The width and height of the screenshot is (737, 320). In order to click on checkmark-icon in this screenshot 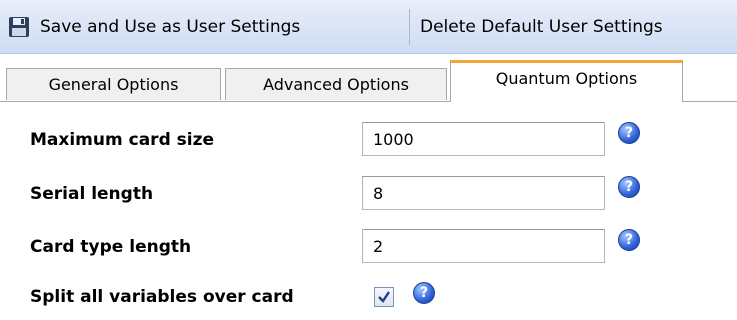, I will do `click(384, 297)`.